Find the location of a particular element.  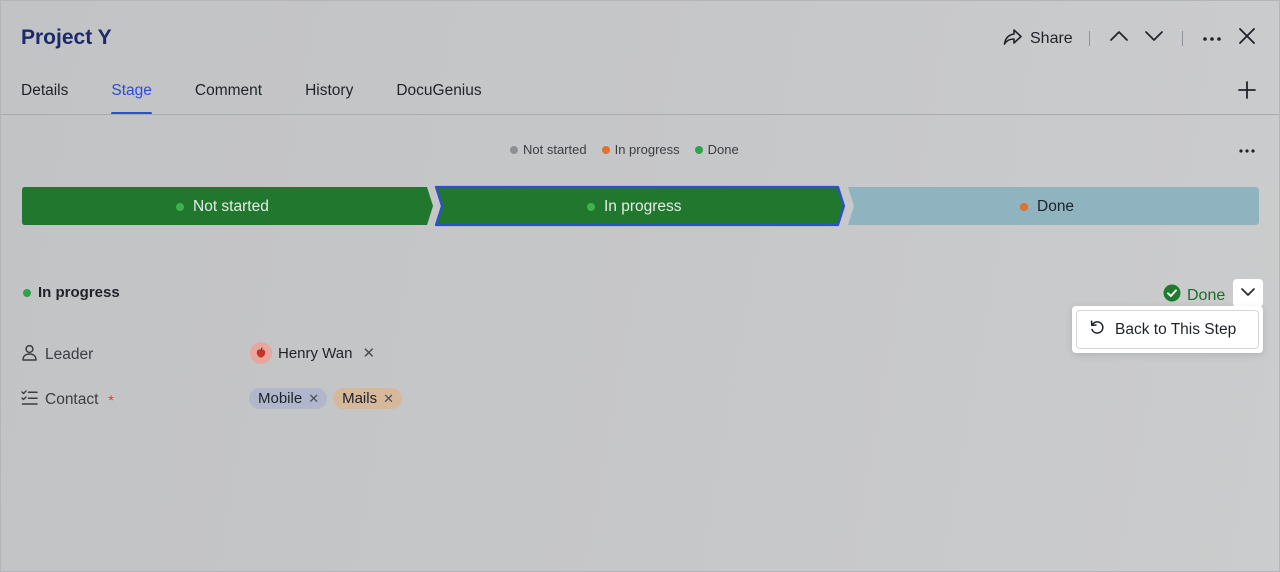

stage-more-button is located at coordinates (1247, 150).